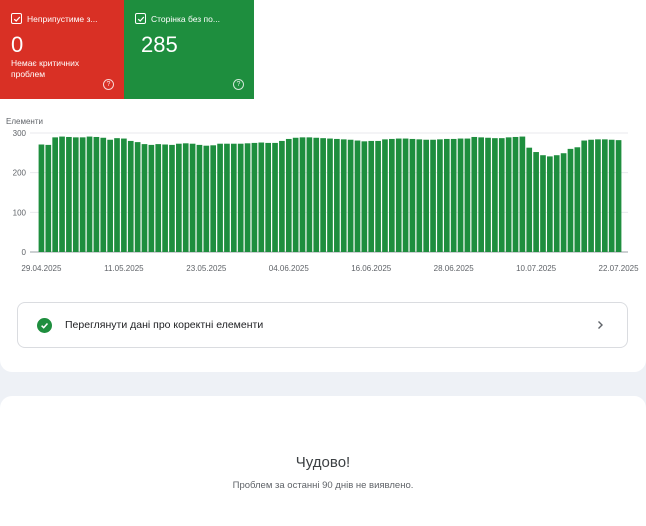 Image resolution: width=646 pixels, height=526 pixels. What do you see at coordinates (619, 268) in the screenshot?
I see `x-tick-label: 22.07.2025` at bounding box center [619, 268].